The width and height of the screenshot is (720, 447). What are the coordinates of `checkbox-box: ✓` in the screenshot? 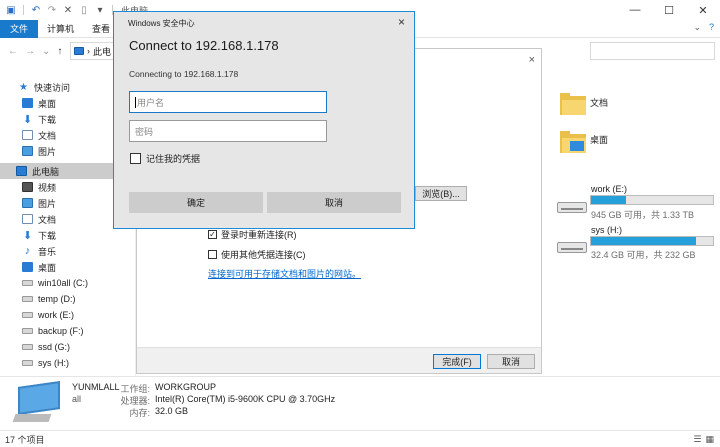 It's located at (212, 234).